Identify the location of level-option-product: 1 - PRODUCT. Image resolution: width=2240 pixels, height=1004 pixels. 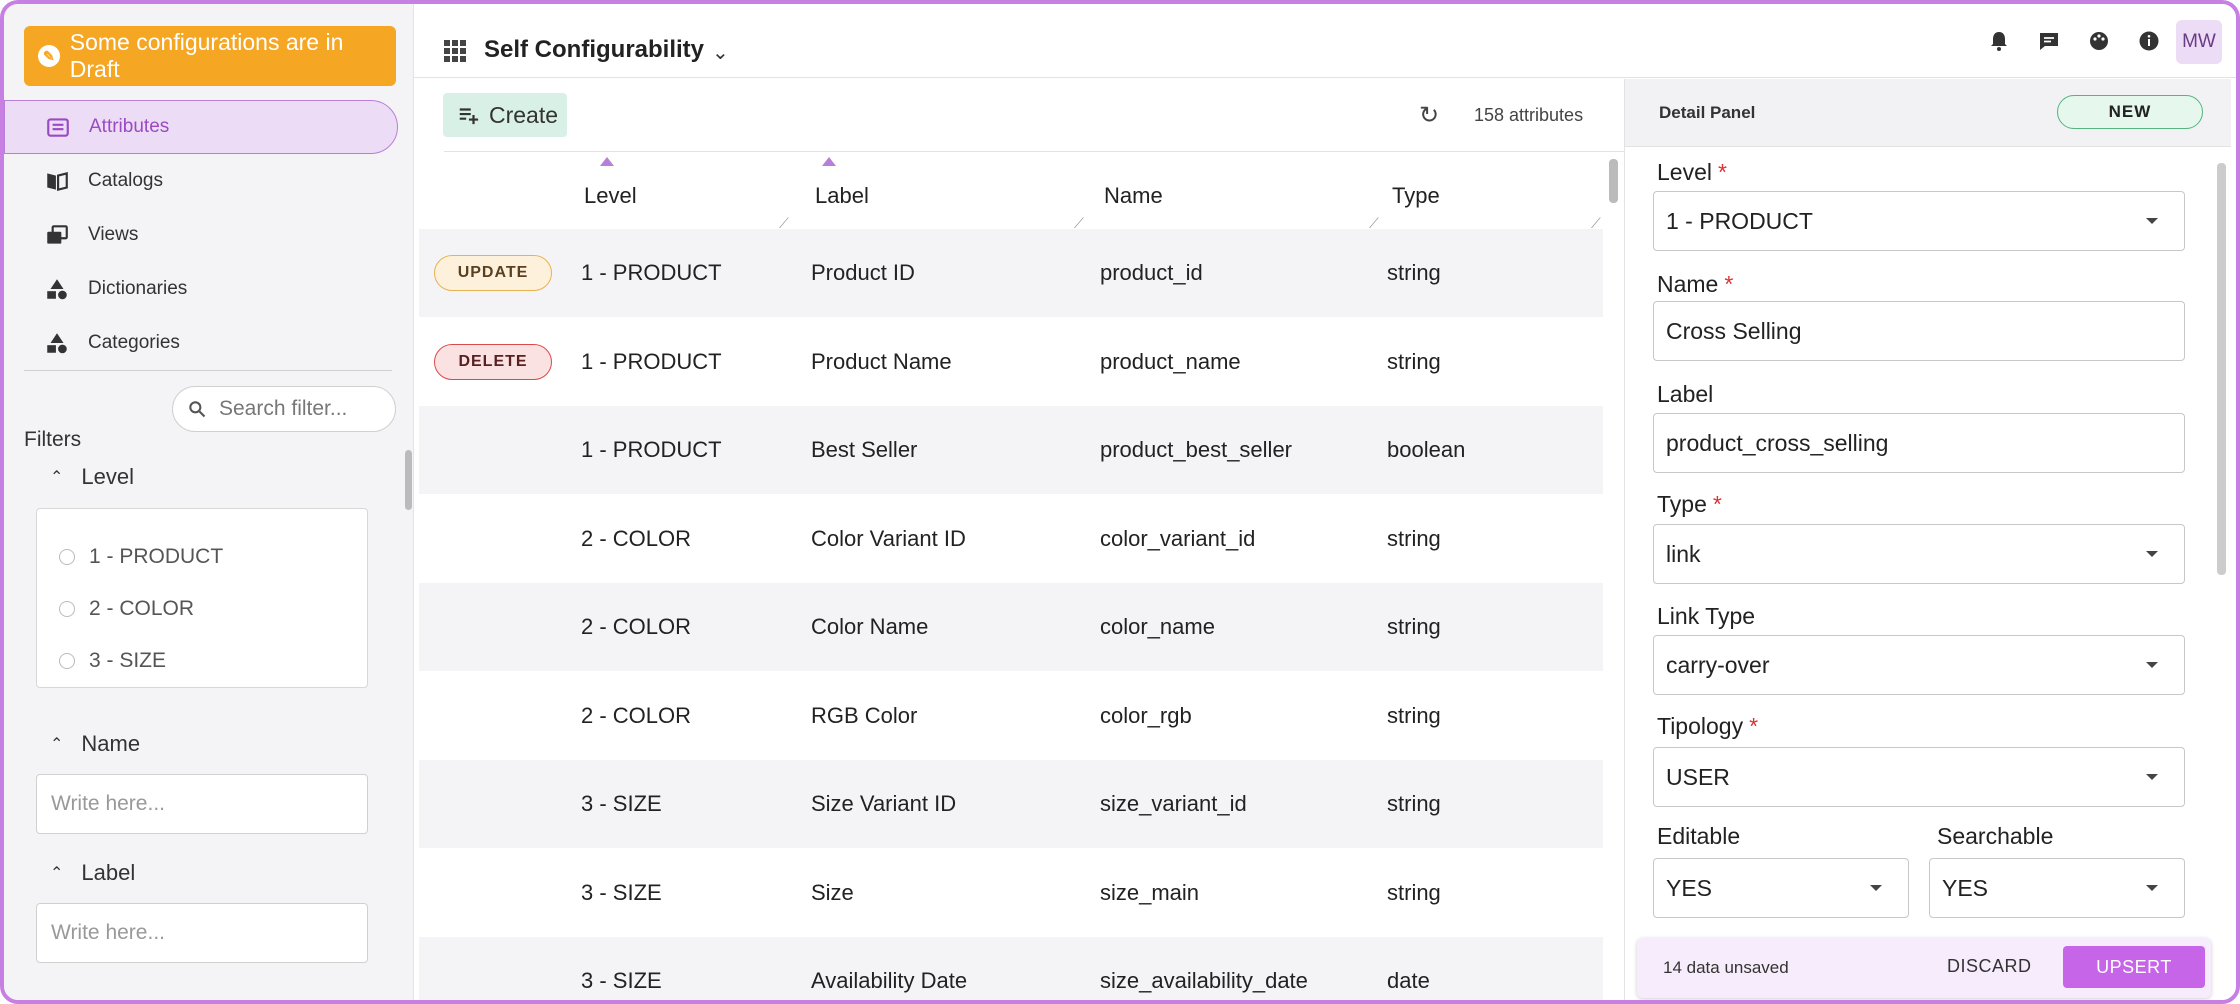
(202, 557).